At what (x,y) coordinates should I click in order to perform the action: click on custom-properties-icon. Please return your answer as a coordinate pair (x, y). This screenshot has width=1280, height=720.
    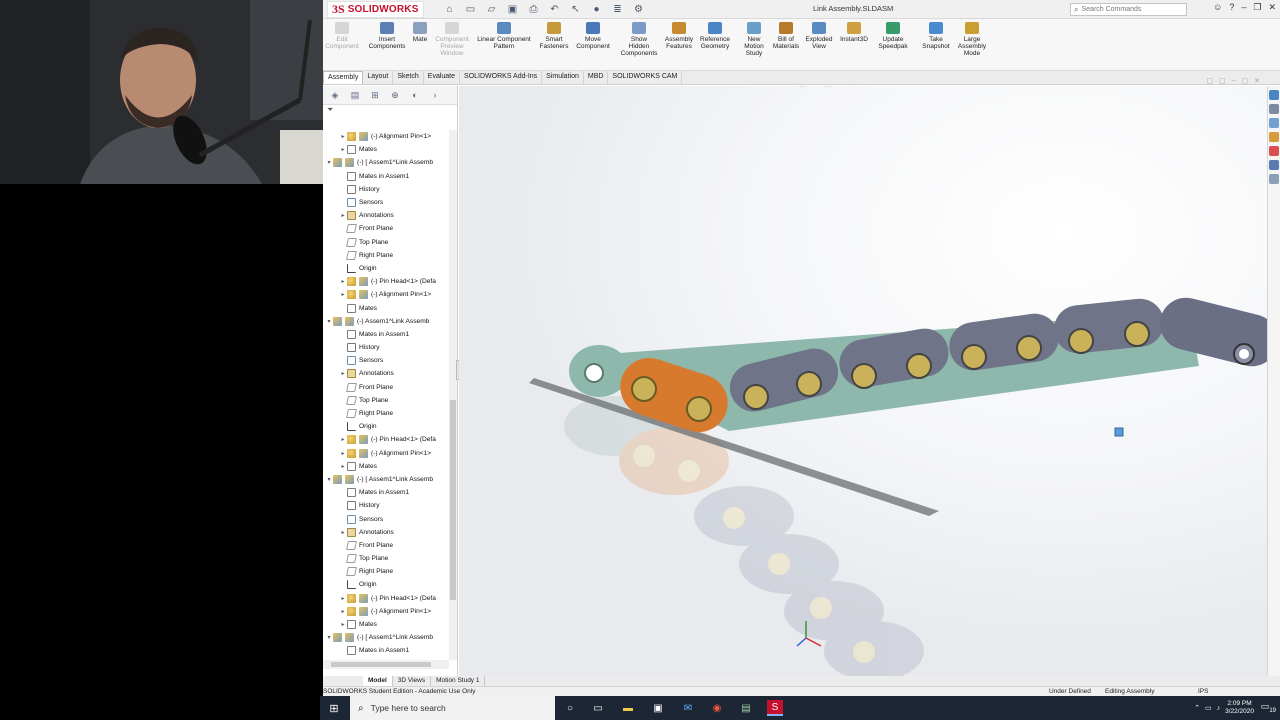
    Looking at the image, I should click on (1274, 165).